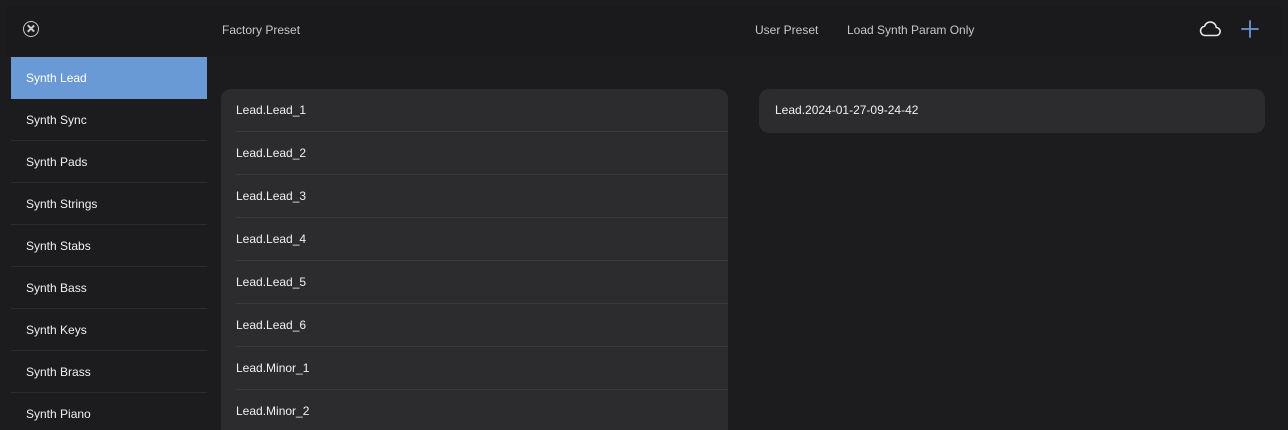 This screenshot has width=1288, height=430. I want to click on factory-preset-item: Lead.Lead_3, so click(482, 196).